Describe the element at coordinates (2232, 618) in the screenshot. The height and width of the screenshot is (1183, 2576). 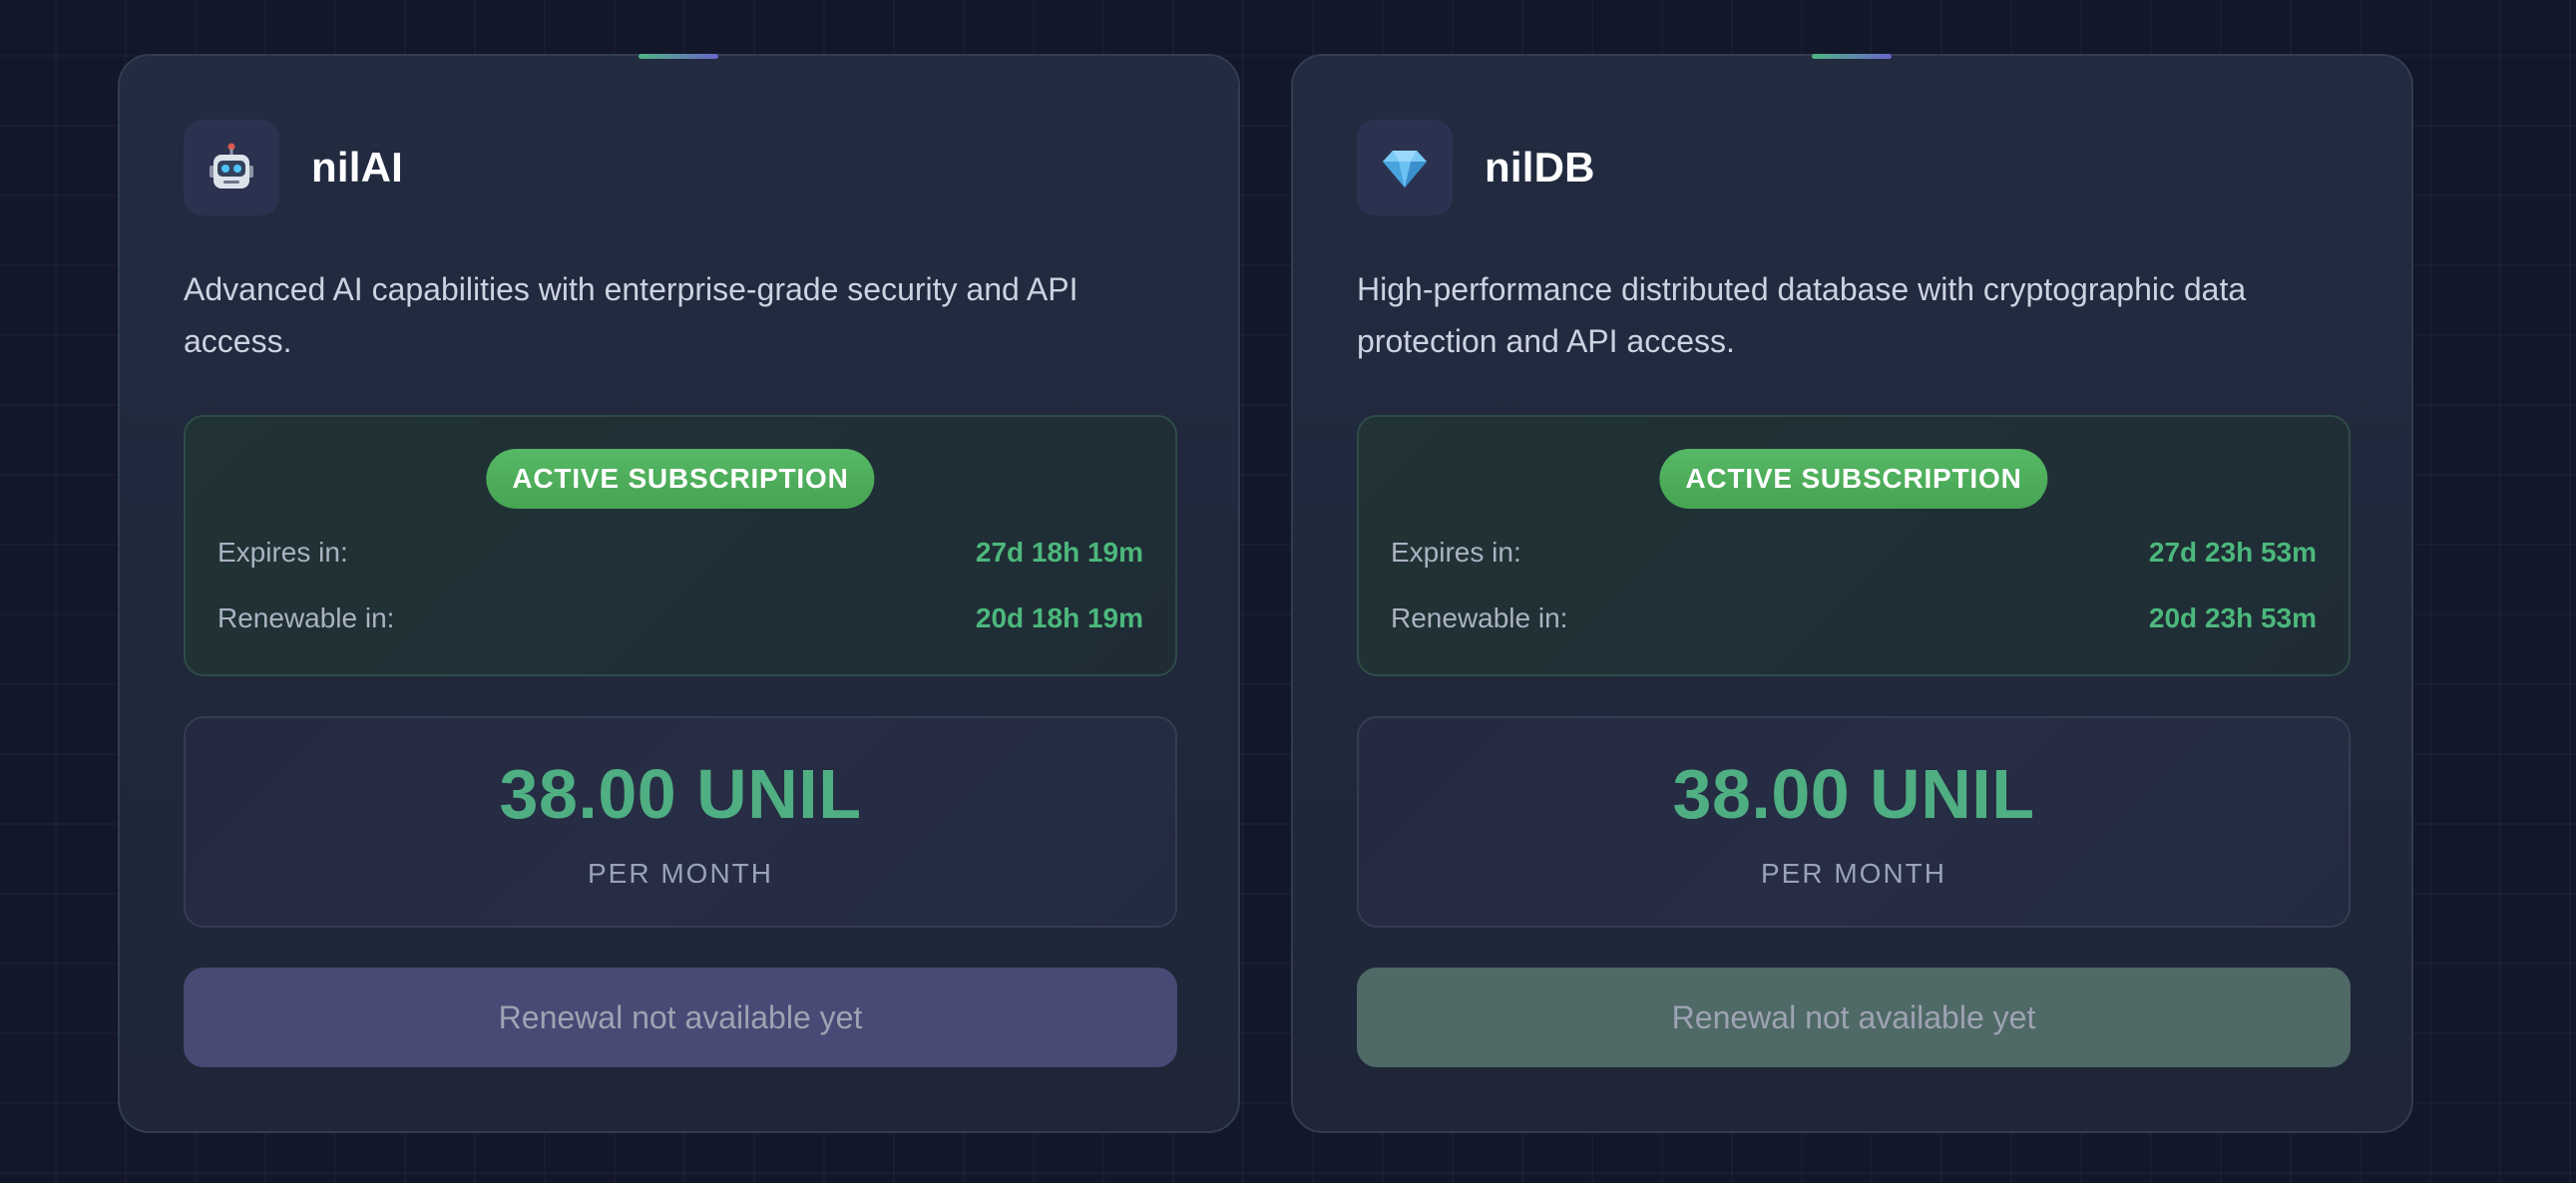
I see `renewable-value: 20d 23h 53m` at that location.